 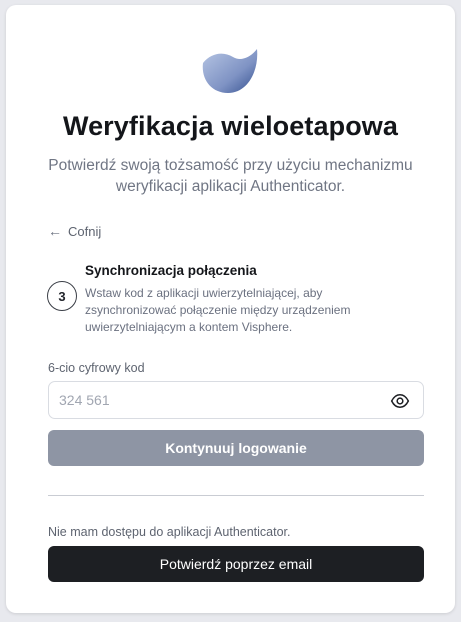 What do you see at coordinates (209, 400) in the screenshot?
I see `code-input` at bounding box center [209, 400].